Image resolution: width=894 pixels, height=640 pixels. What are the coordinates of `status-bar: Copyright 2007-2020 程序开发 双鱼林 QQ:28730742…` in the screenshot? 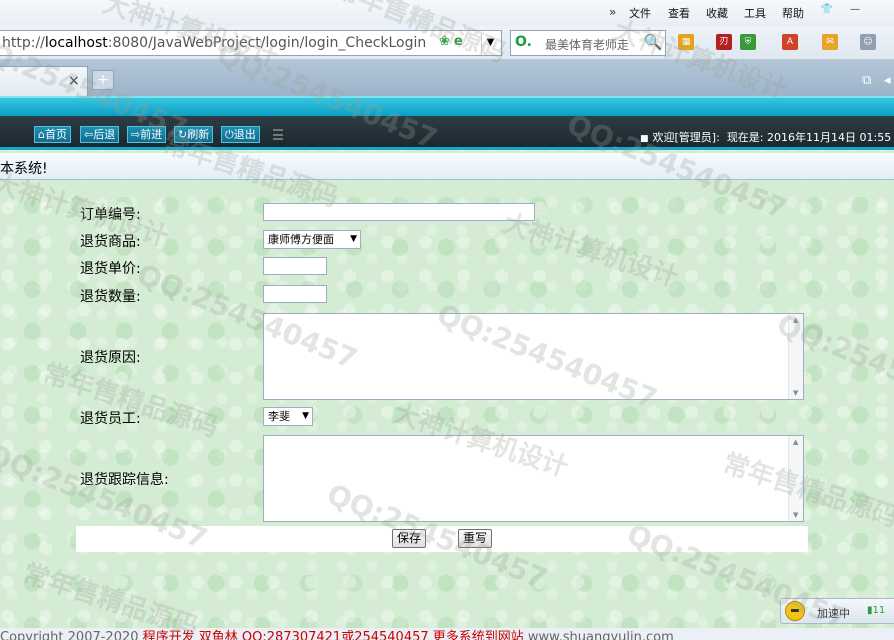 It's located at (447, 634).